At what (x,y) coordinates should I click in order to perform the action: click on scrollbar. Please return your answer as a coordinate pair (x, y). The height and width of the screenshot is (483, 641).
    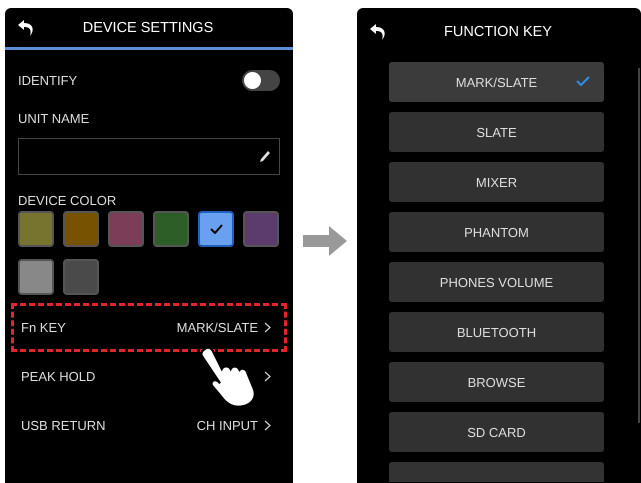
    Looking at the image, I should click on (639, 245).